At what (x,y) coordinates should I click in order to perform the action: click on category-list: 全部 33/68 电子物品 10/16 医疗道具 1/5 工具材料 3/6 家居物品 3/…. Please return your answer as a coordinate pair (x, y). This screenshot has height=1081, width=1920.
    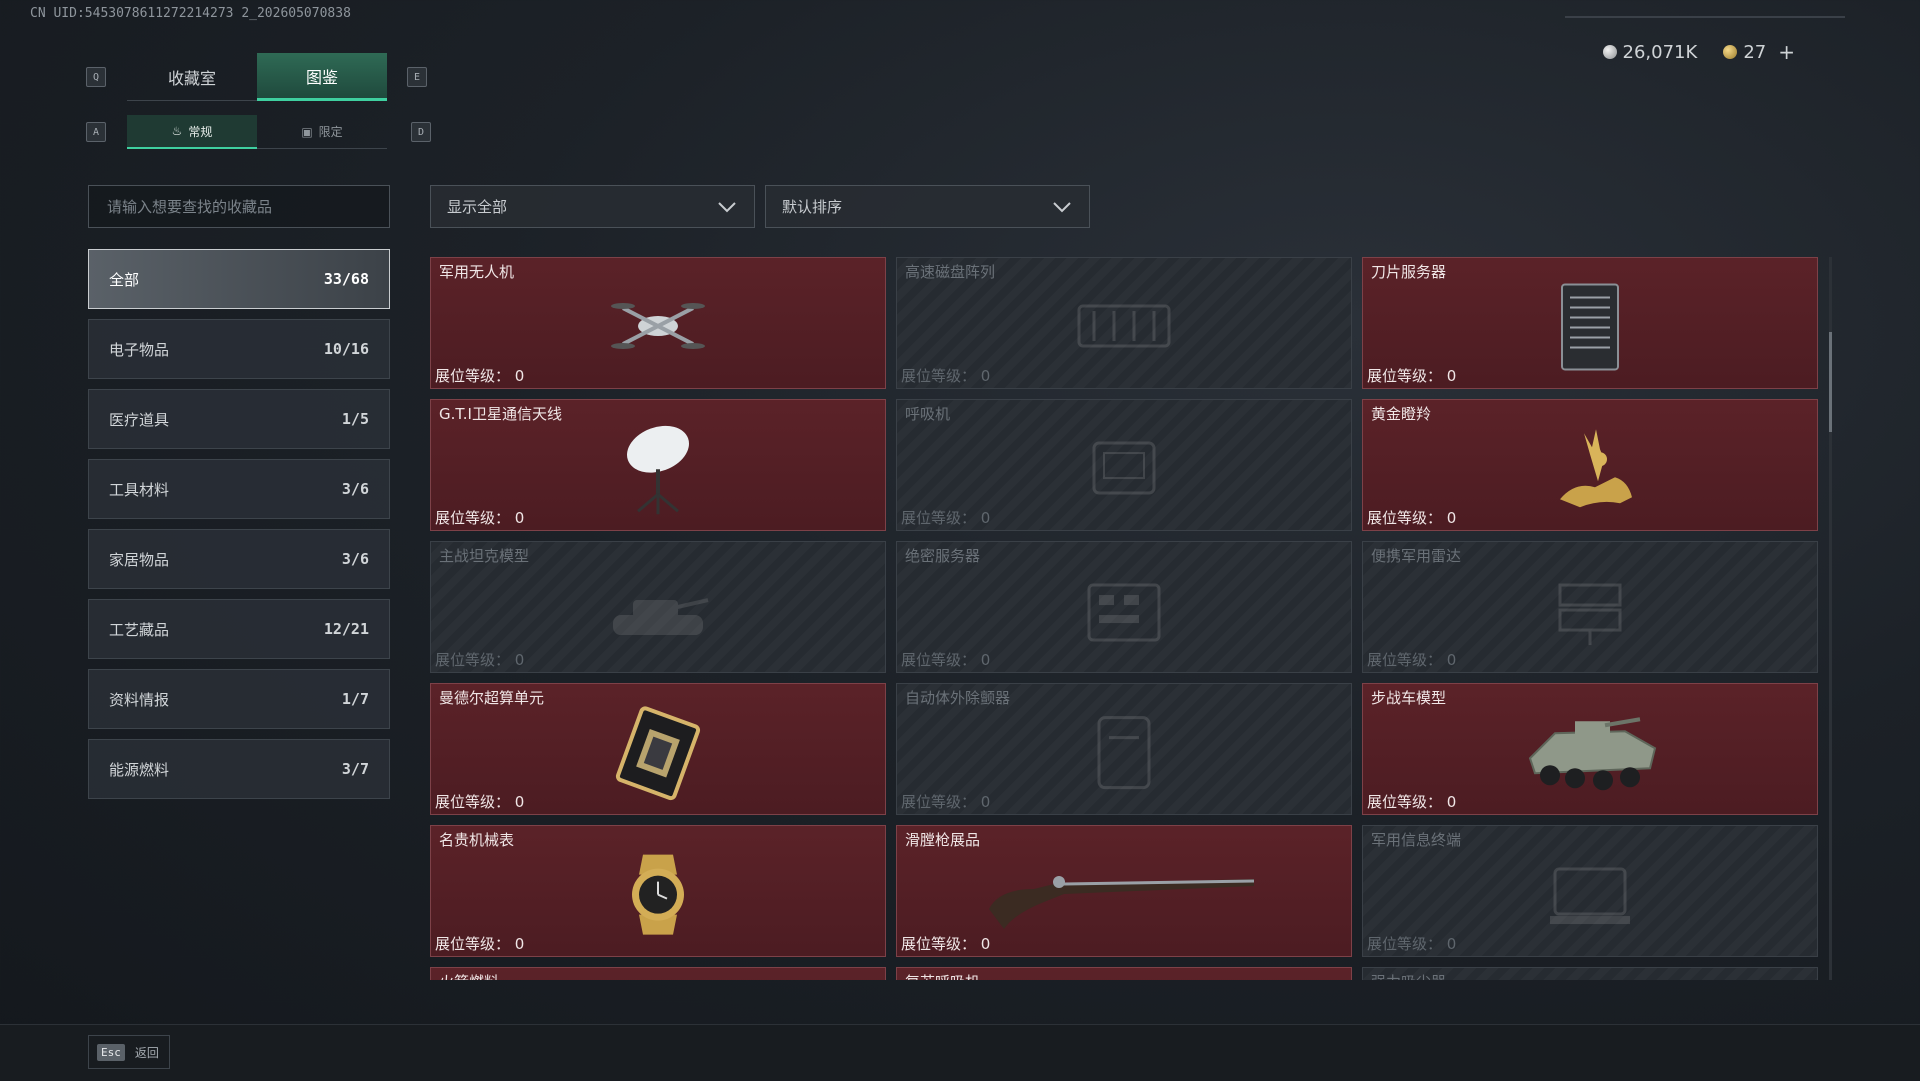
    Looking at the image, I should click on (239, 529).